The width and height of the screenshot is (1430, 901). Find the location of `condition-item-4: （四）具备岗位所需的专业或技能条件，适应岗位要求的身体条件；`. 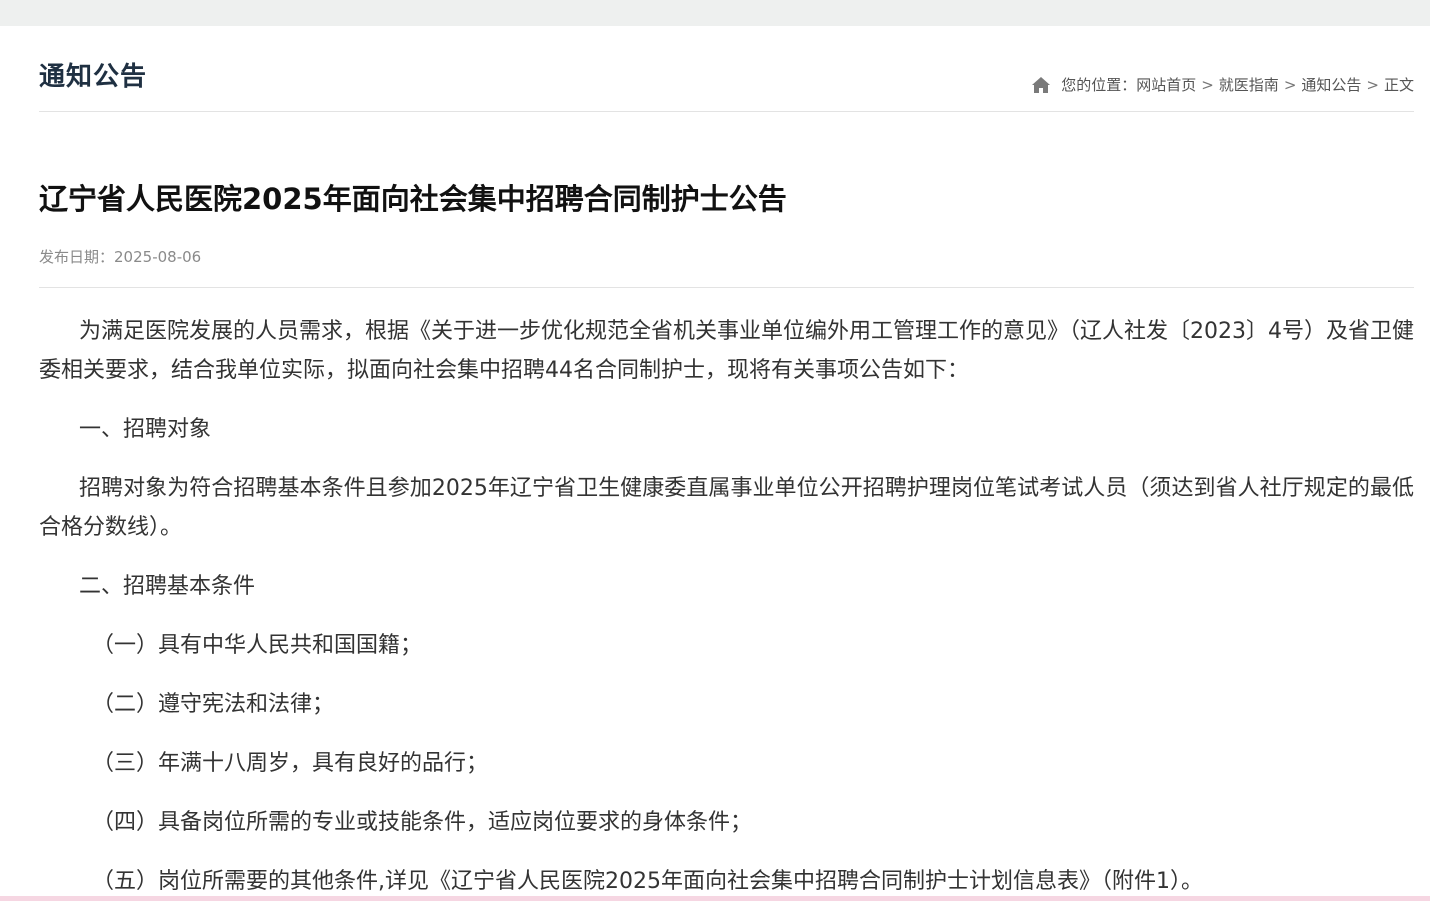

condition-item-4: （四）具备岗位所需的专业或技能条件，适应岗位要求的身体条件； is located at coordinates (422, 822).